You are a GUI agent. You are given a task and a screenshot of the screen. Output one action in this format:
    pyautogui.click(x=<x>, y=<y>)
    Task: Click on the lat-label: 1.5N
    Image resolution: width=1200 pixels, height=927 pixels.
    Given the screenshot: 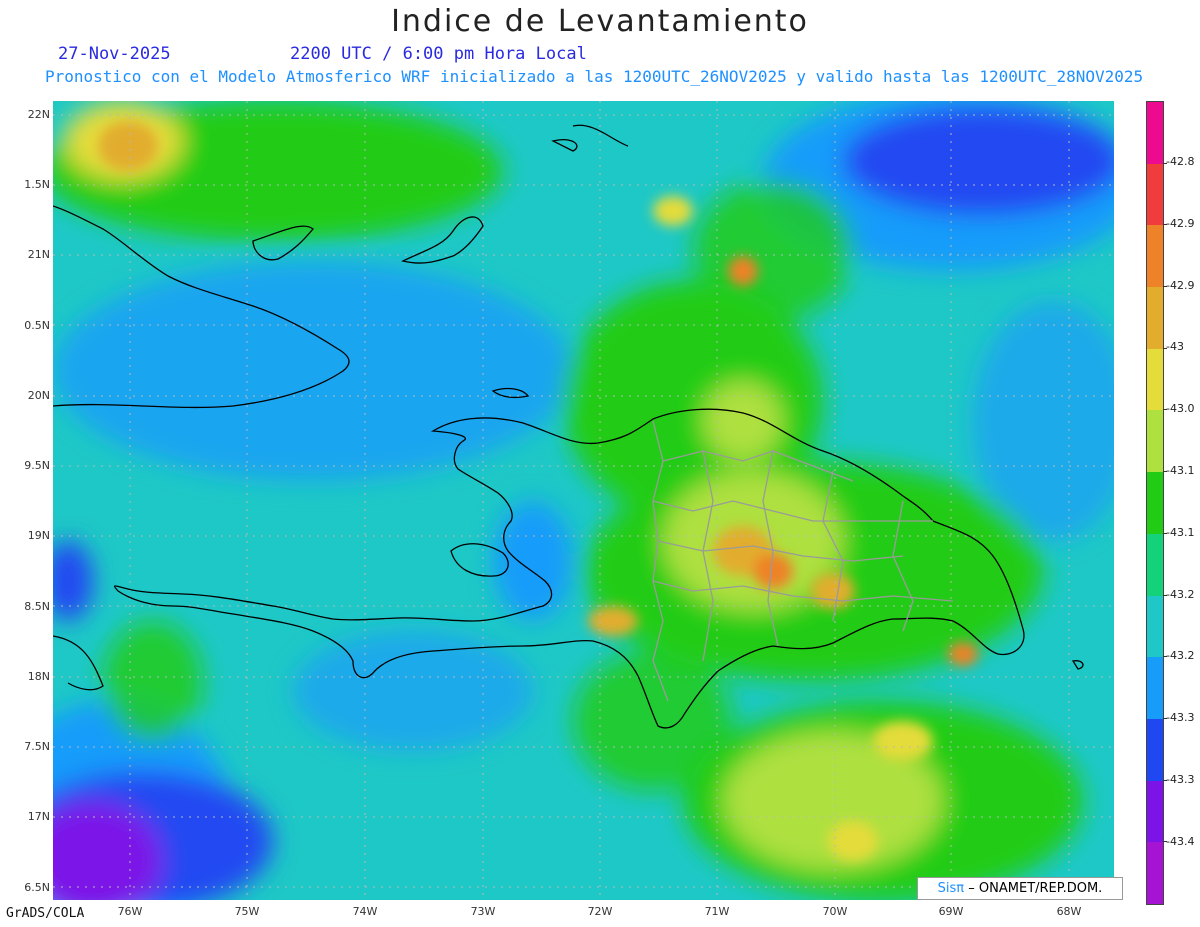 What is the action you would take?
    pyautogui.click(x=37, y=184)
    